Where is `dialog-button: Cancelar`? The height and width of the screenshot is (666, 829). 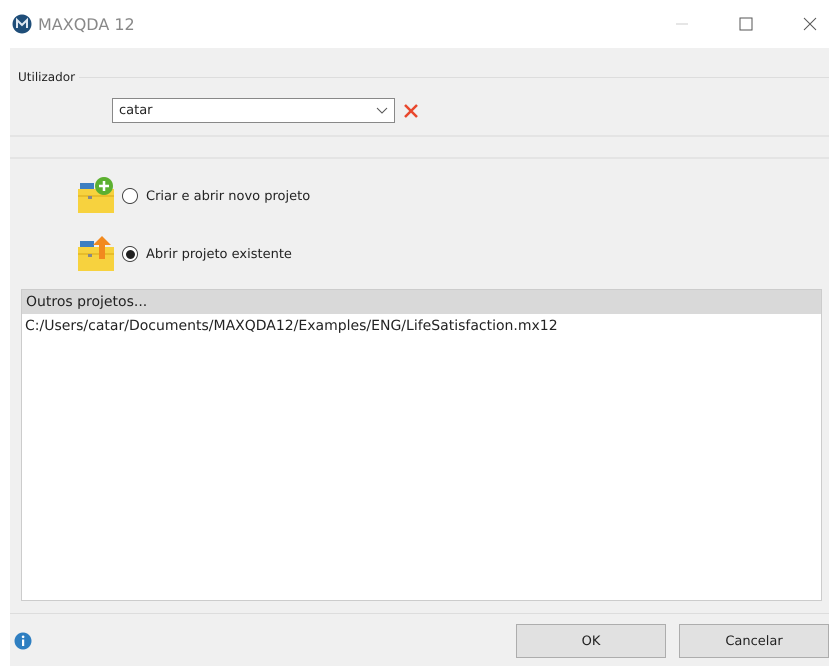
dialog-button: Cancelar is located at coordinates (754, 641).